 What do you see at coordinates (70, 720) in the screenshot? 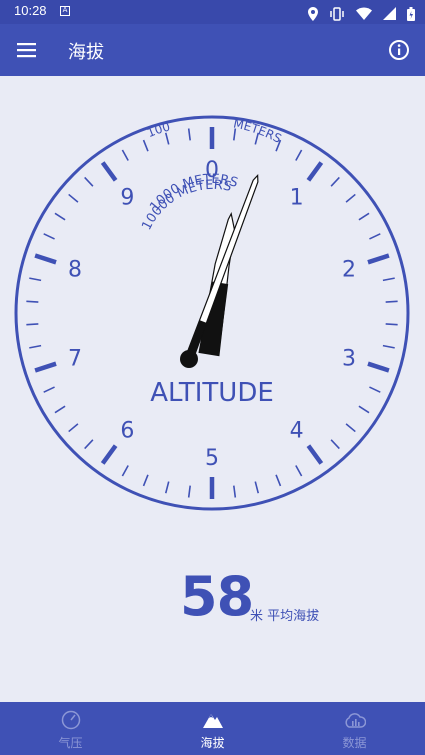
I see `gauge-icon` at bounding box center [70, 720].